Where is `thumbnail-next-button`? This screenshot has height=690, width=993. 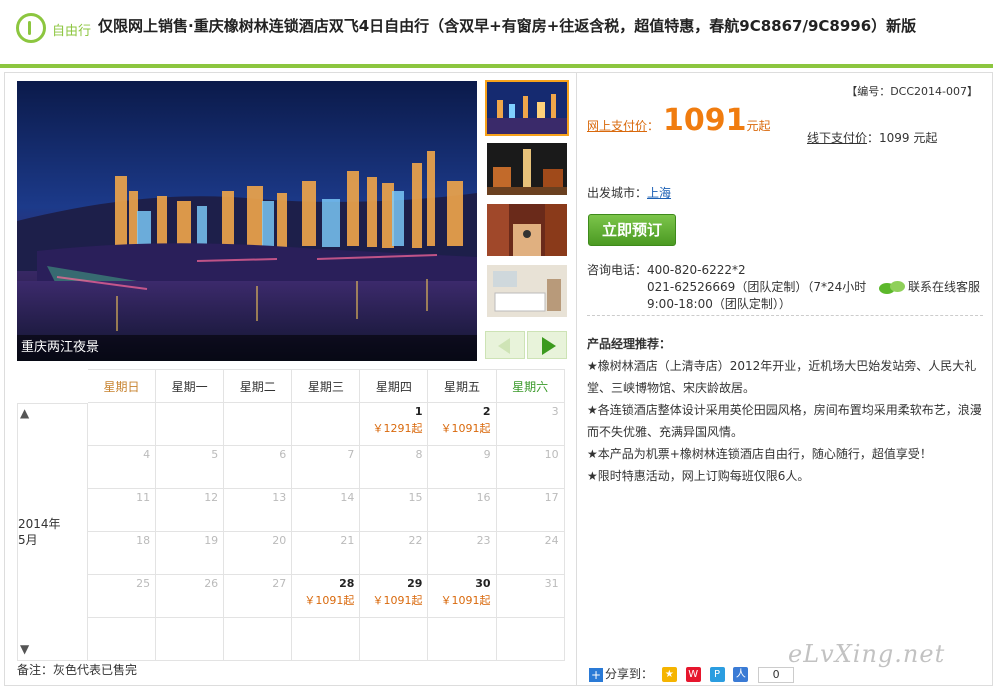 thumbnail-next-button is located at coordinates (547, 345).